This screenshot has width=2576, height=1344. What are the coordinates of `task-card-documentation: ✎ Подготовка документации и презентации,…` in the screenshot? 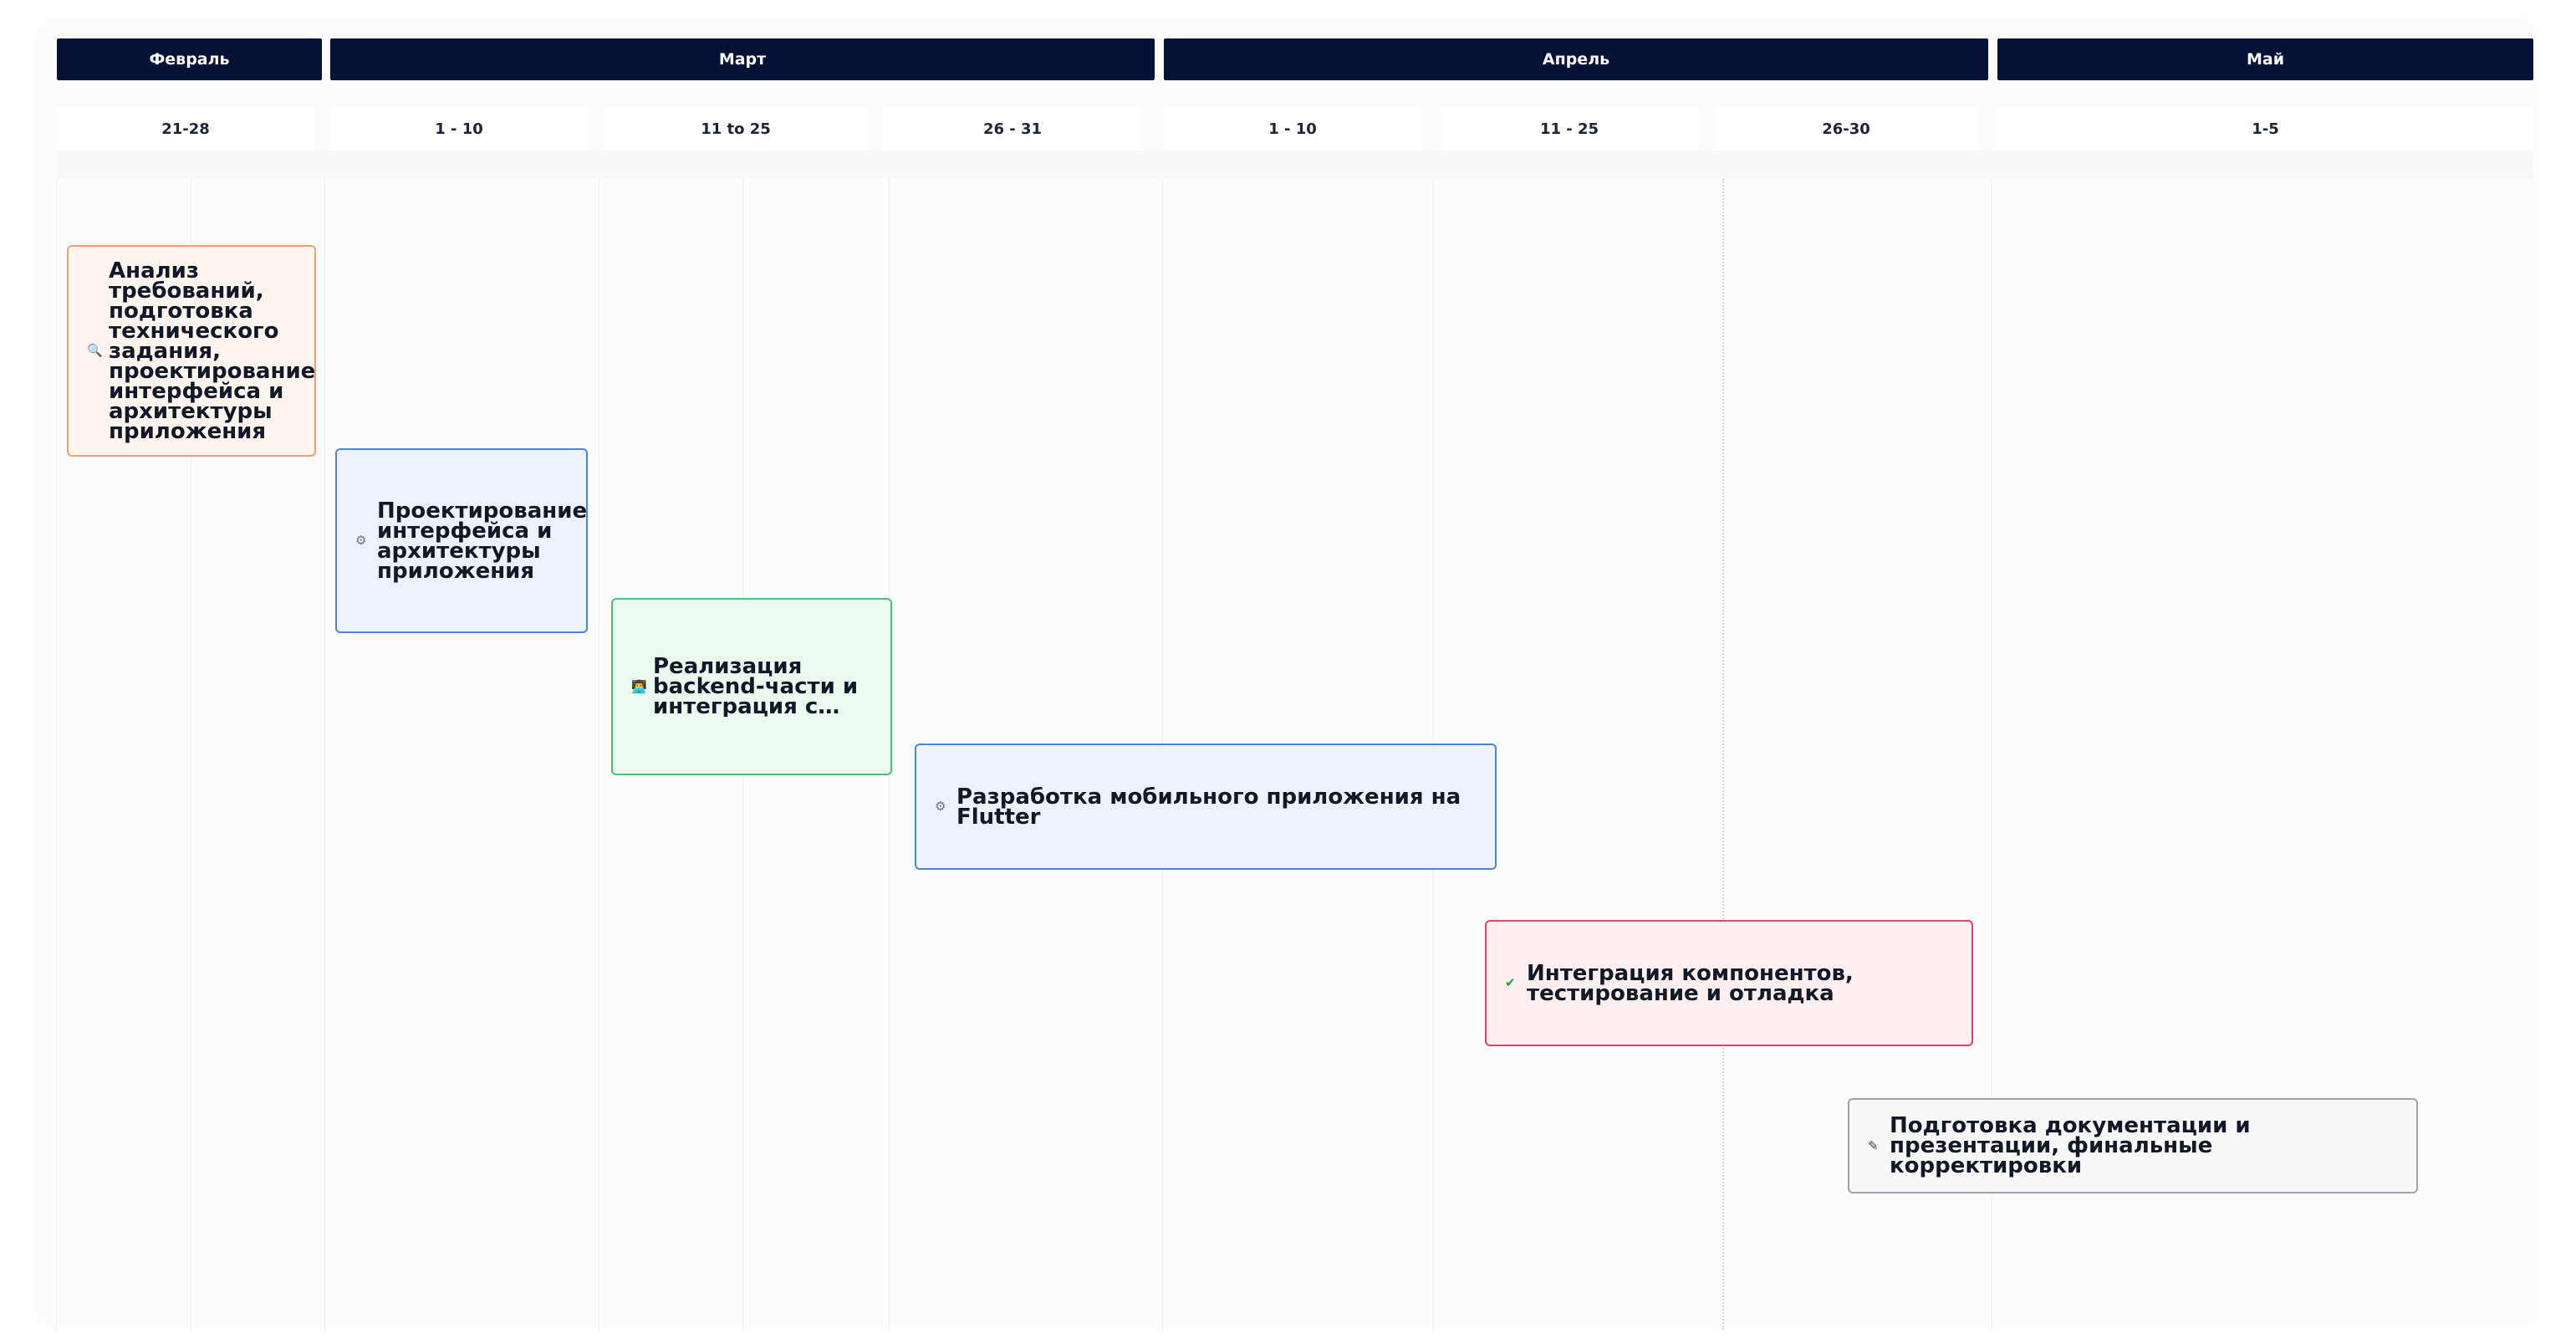 It's located at (2133, 1145).